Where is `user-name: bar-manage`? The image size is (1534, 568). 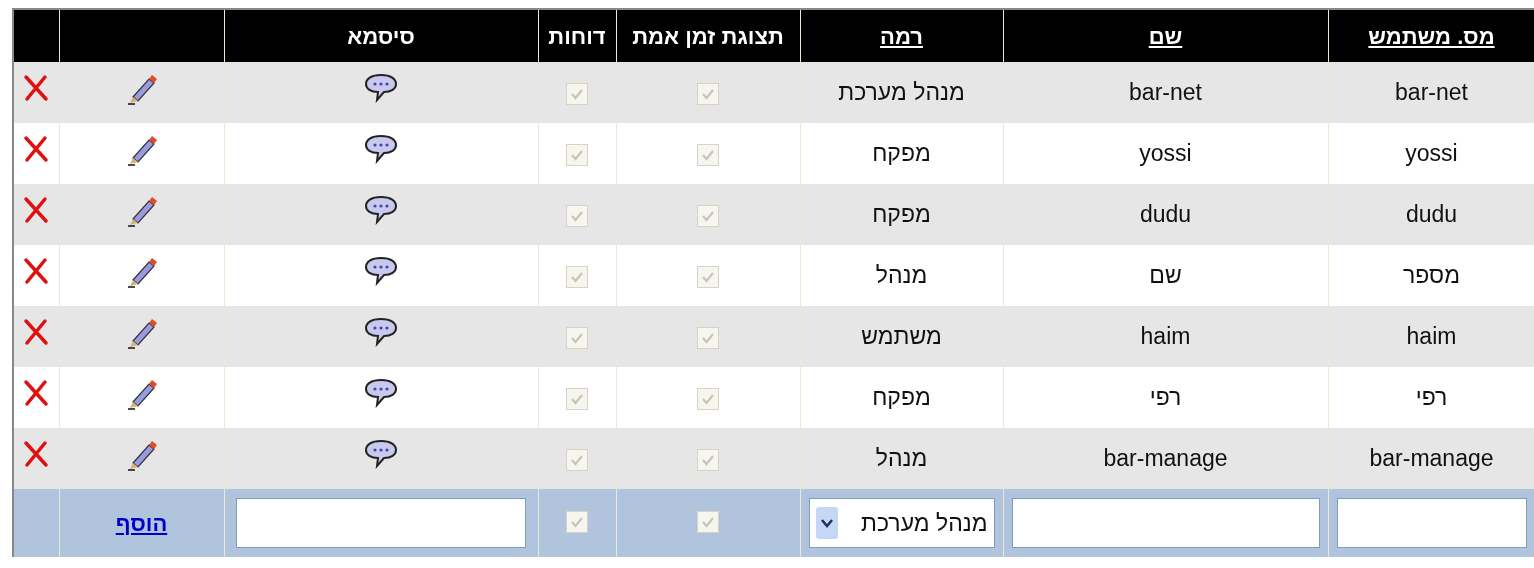 user-name: bar-manage is located at coordinates (1165, 458).